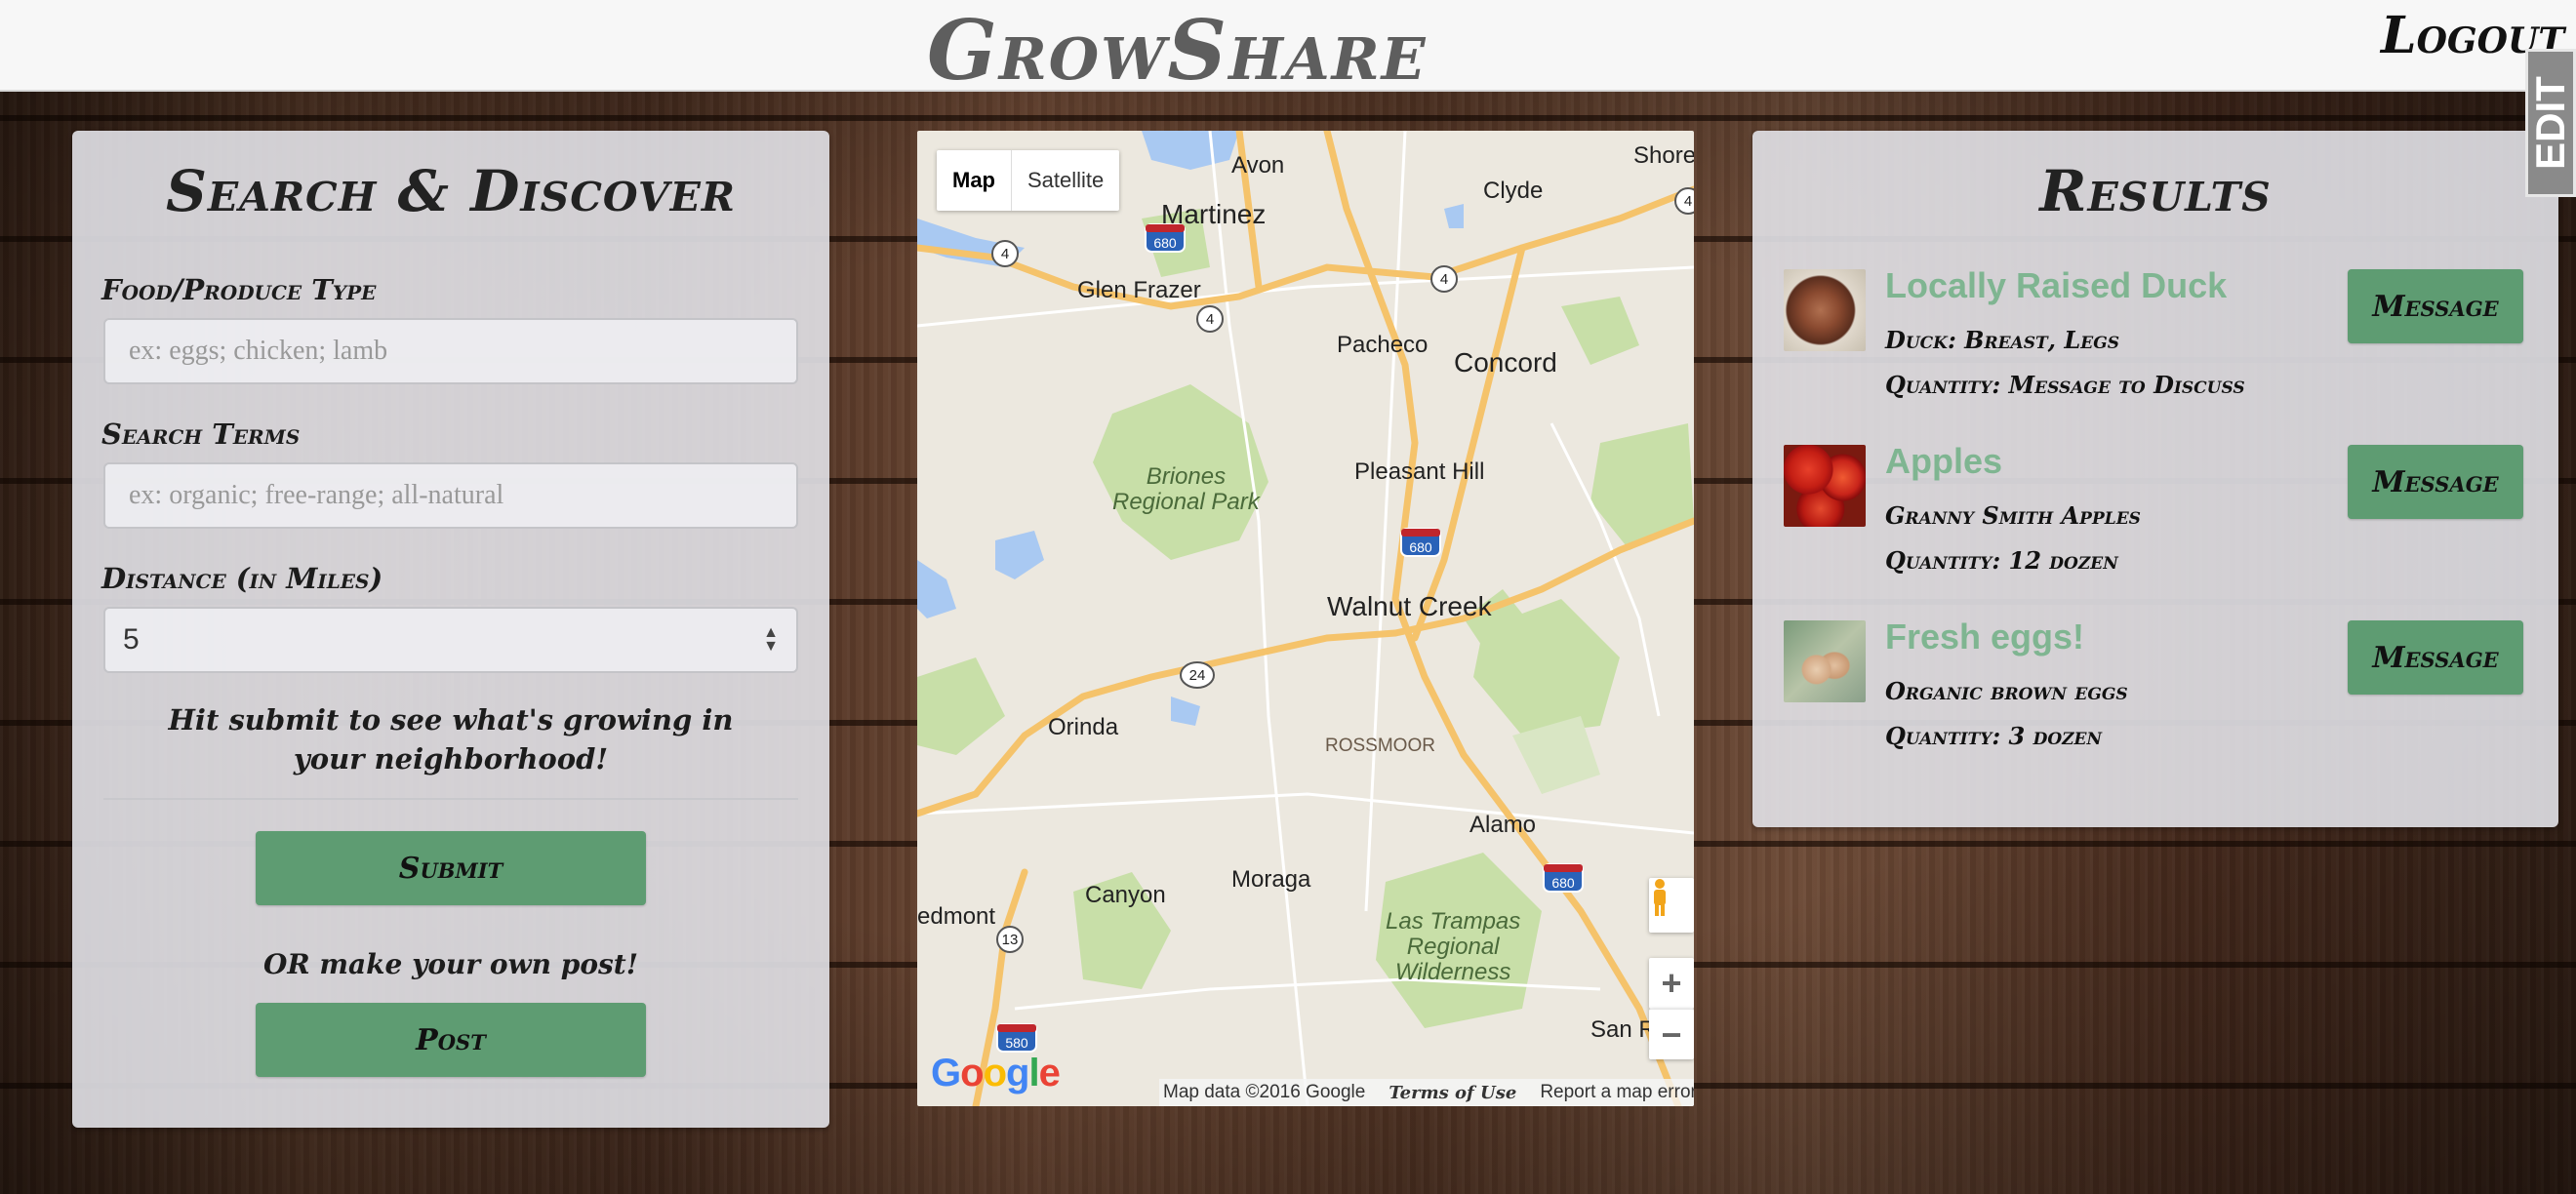 This screenshot has width=2576, height=1194. I want to click on result-quantity: Quantity: Message to Discuss, so click(2065, 385).